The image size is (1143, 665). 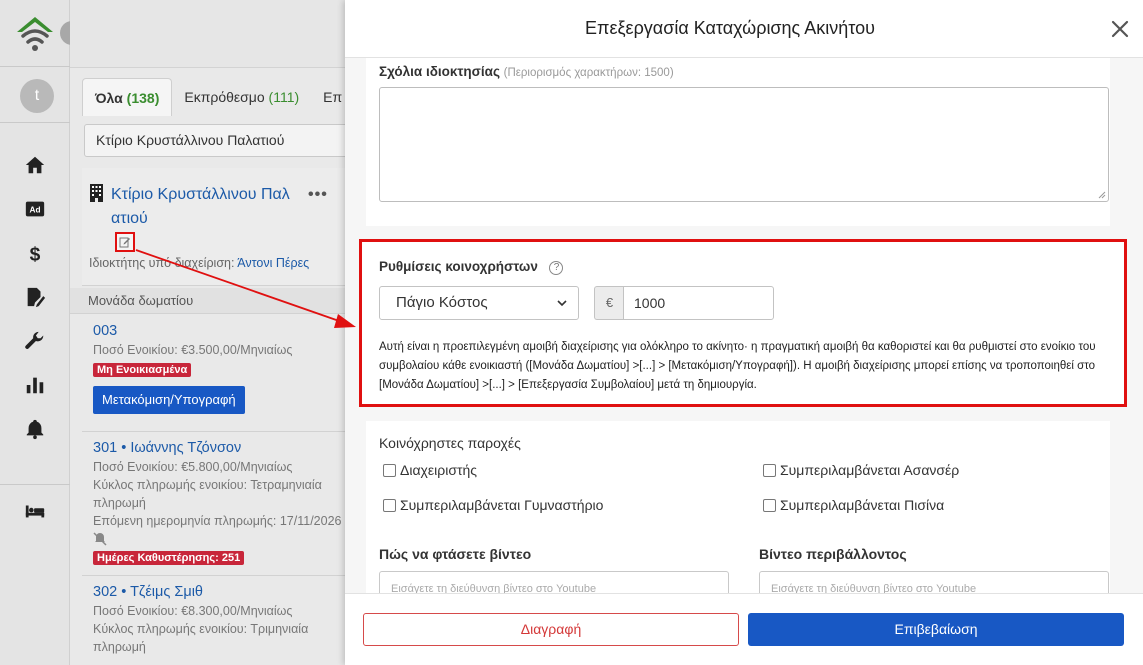 What do you see at coordinates (284, 97) in the screenshot?
I see `tab-count: (111)` at bounding box center [284, 97].